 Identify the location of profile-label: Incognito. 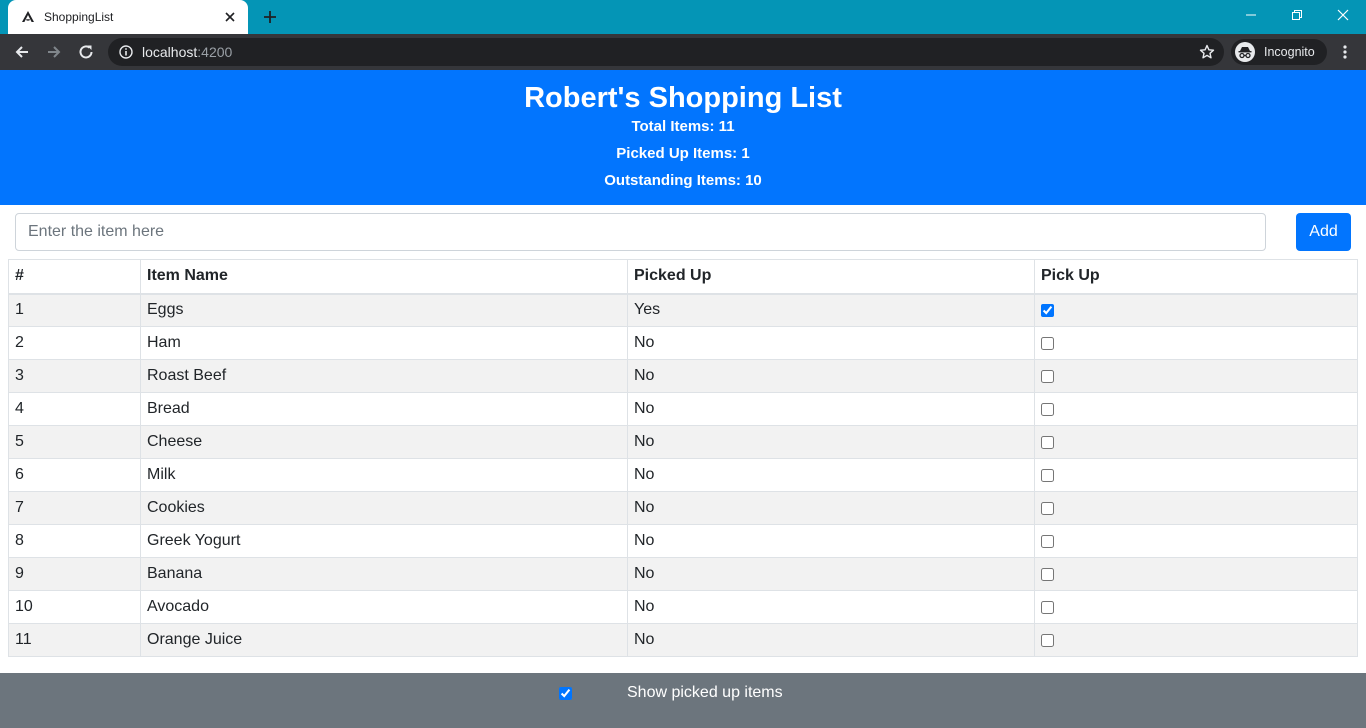
(1289, 52).